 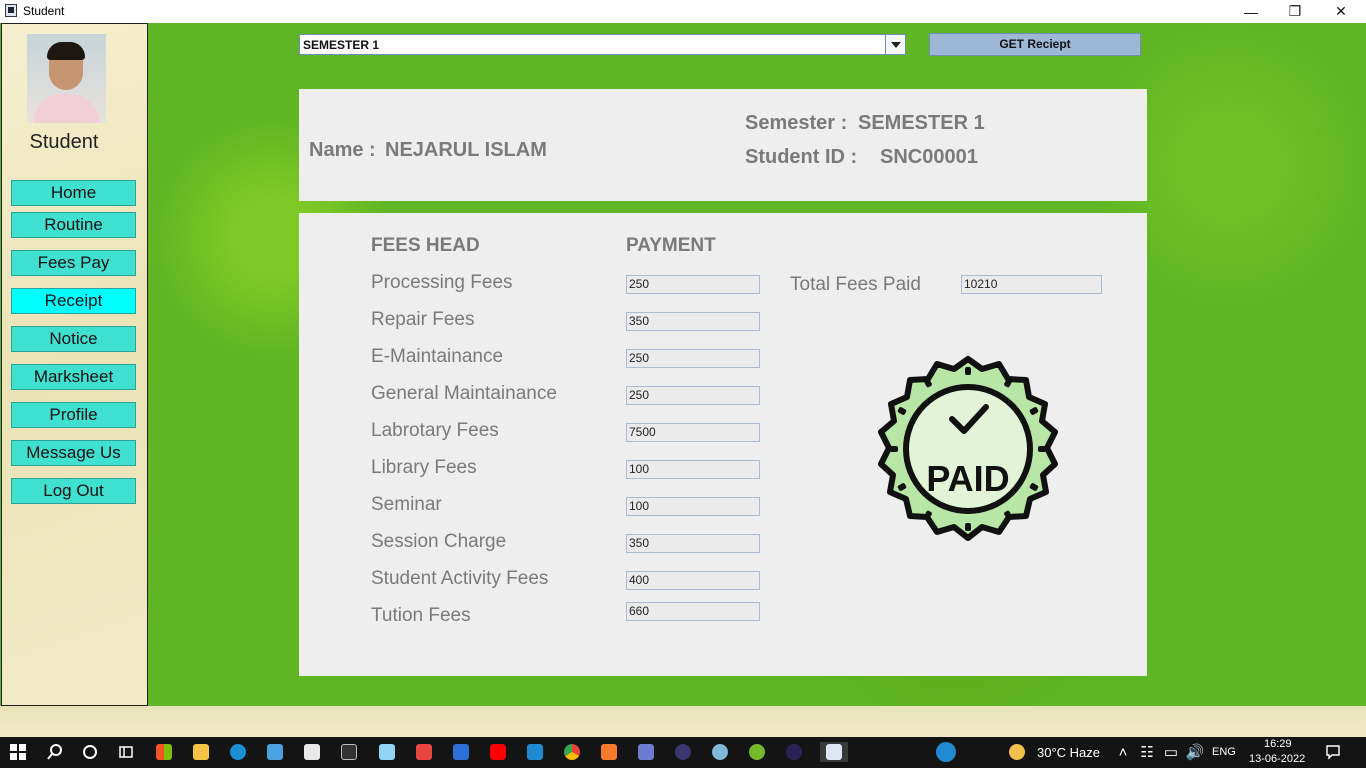 What do you see at coordinates (1277, 759) in the screenshot?
I see `clock-date: 13-06-2022` at bounding box center [1277, 759].